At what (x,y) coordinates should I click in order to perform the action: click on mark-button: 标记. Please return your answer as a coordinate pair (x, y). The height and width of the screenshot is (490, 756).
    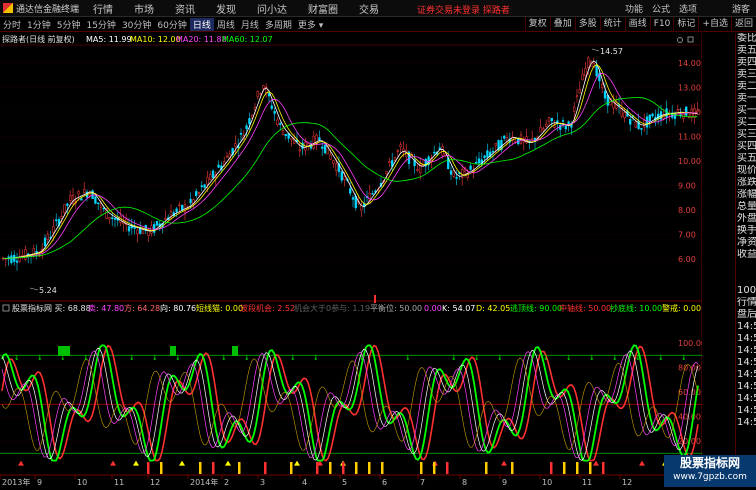
    Looking at the image, I should click on (685, 24).